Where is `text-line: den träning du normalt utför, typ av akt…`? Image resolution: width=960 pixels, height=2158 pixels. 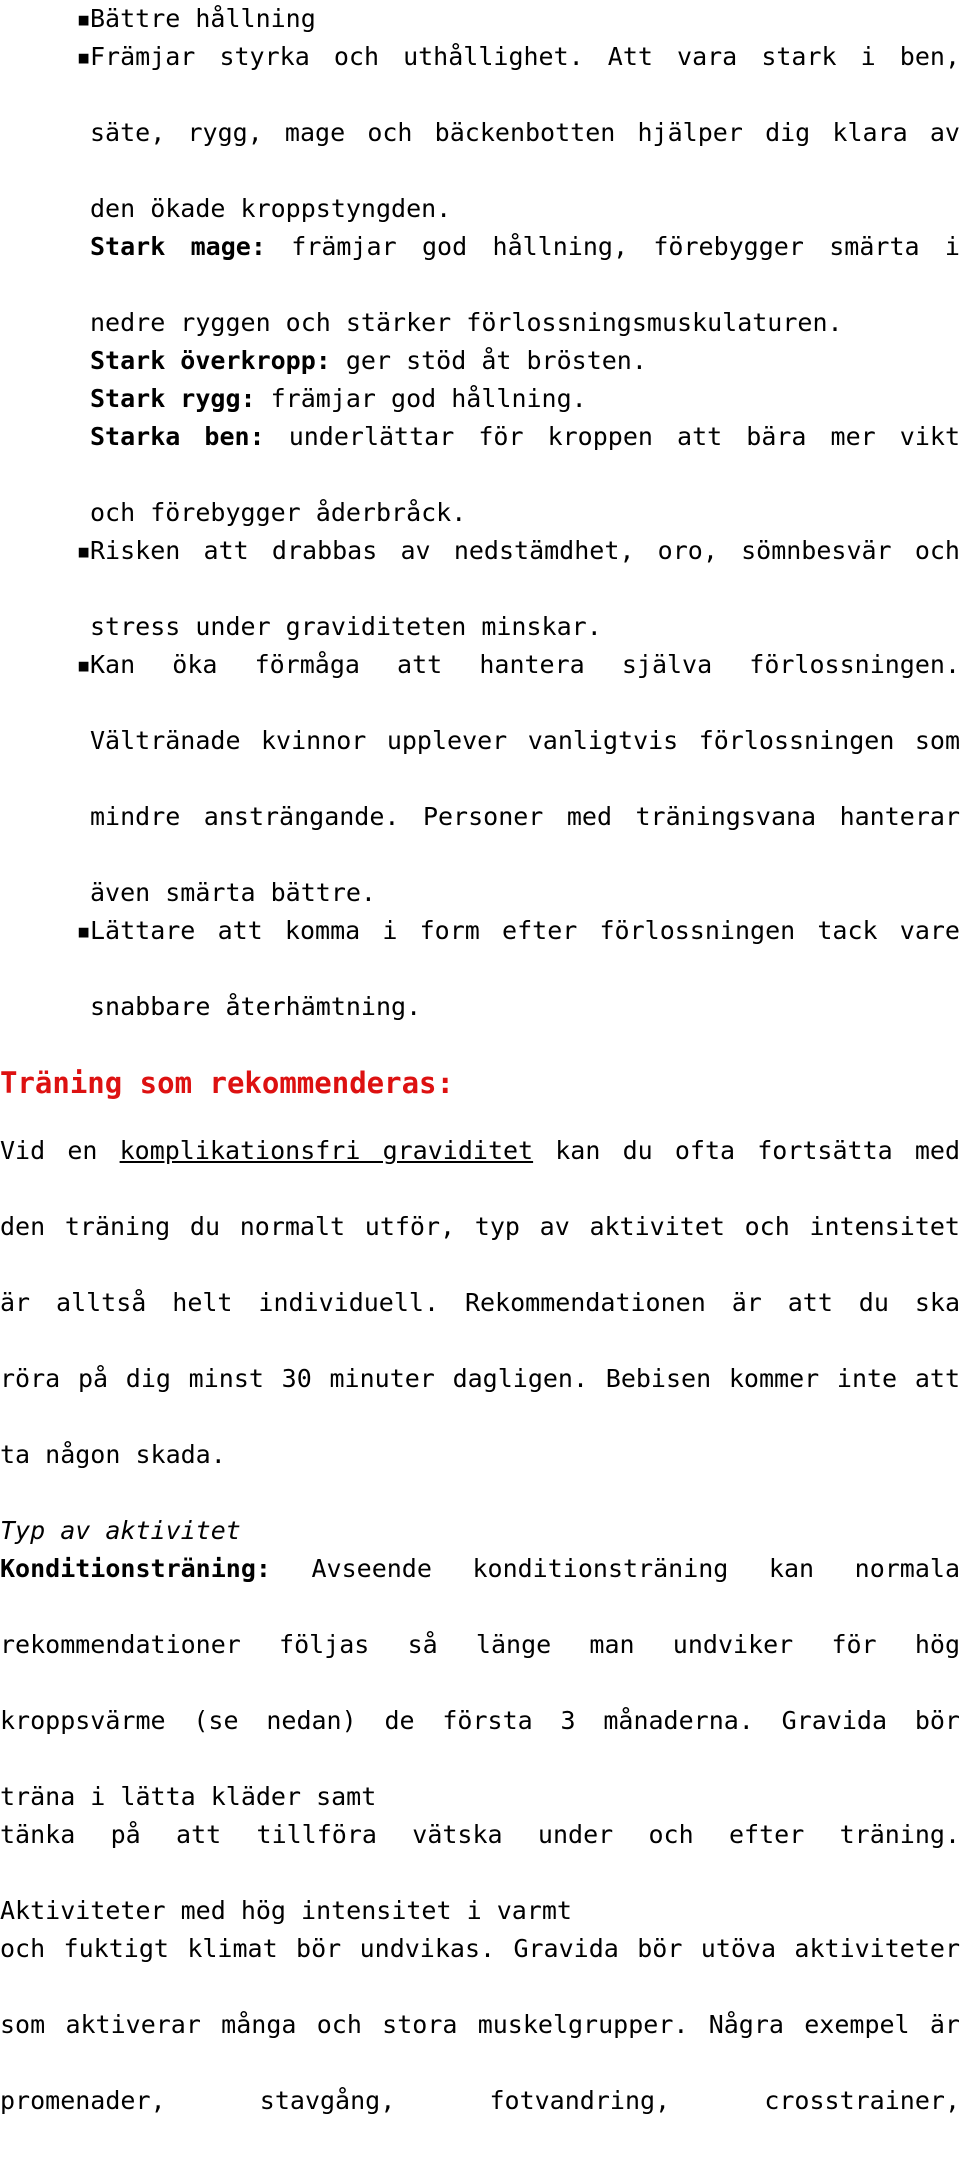
text-line: den träning du normalt utför, typ av akt… is located at coordinates (480, 1226).